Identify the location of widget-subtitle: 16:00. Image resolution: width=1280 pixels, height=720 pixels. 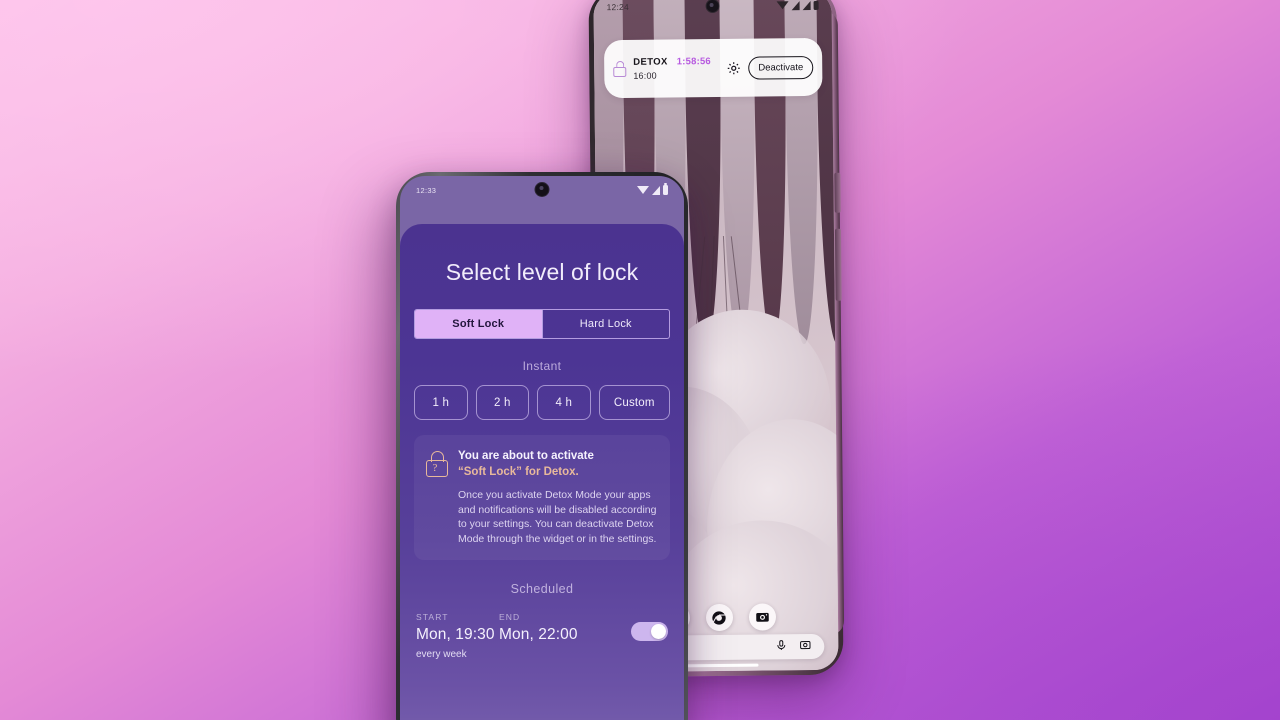
(645, 75).